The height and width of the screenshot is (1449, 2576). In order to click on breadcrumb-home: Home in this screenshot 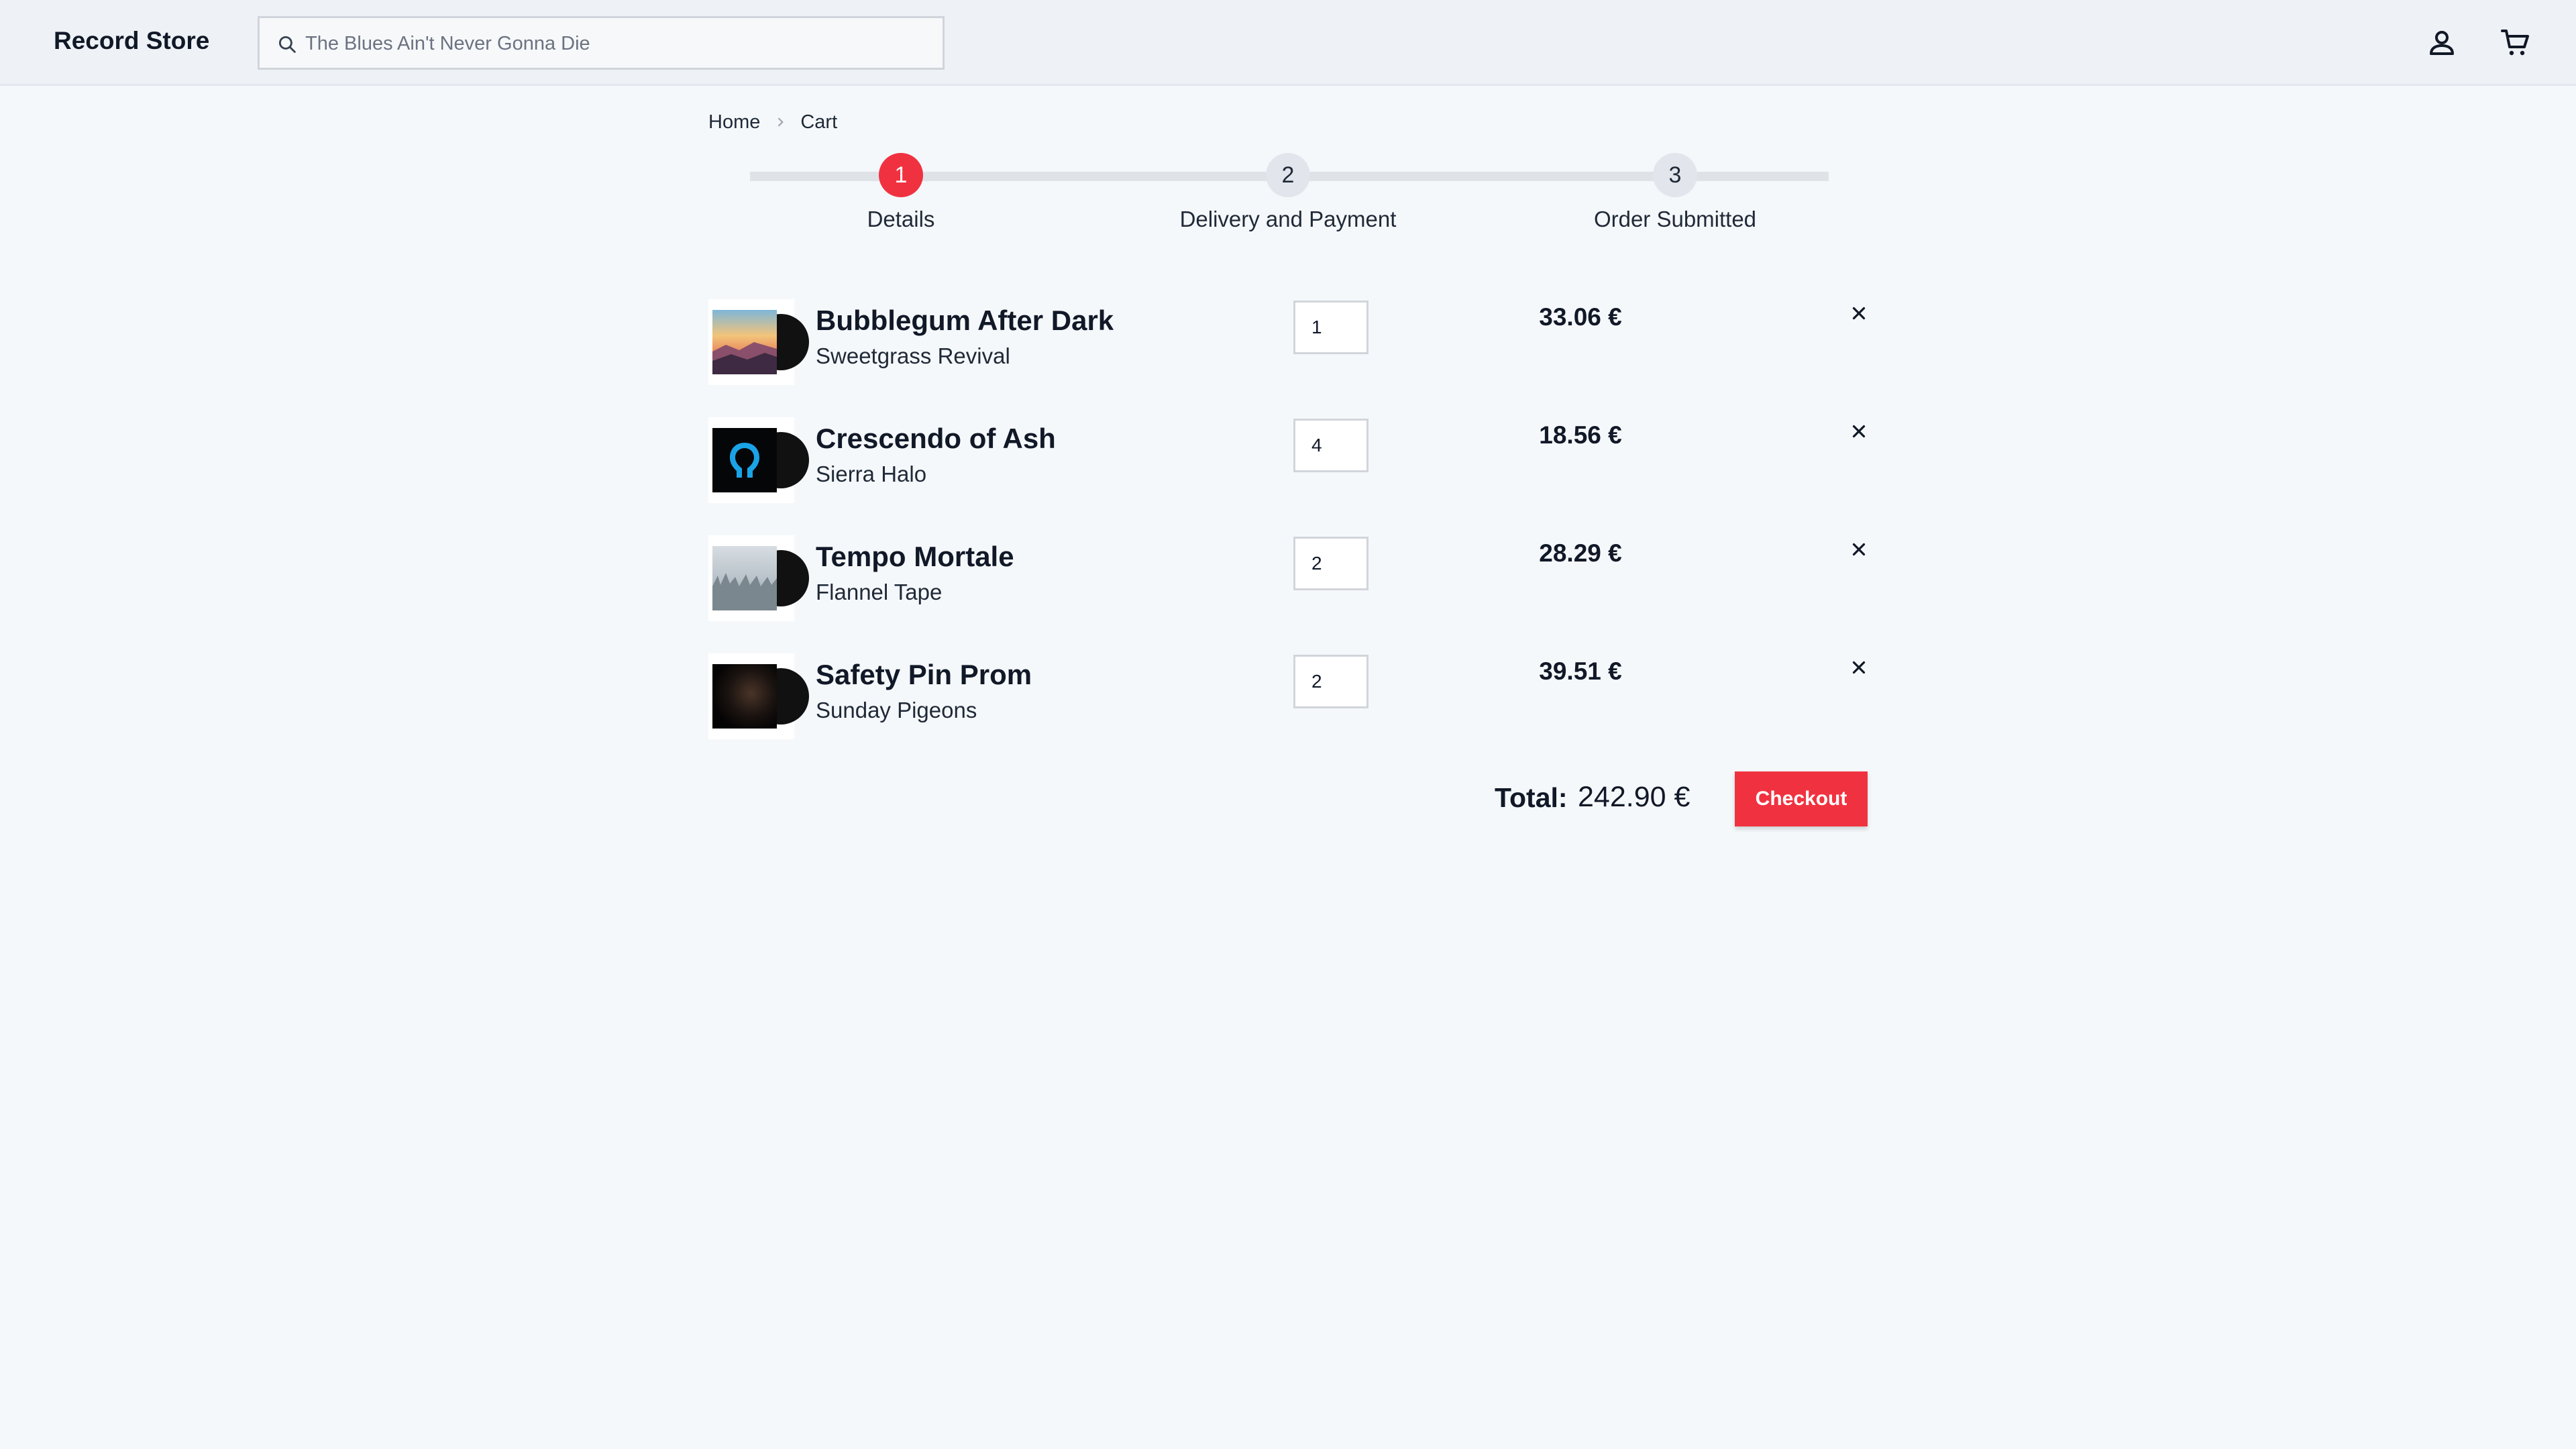, I will do `click(734, 122)`.